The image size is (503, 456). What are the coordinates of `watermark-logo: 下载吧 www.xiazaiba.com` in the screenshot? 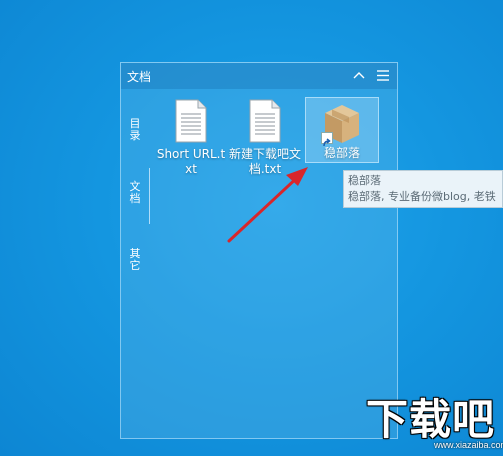 It's located at (432, 426).